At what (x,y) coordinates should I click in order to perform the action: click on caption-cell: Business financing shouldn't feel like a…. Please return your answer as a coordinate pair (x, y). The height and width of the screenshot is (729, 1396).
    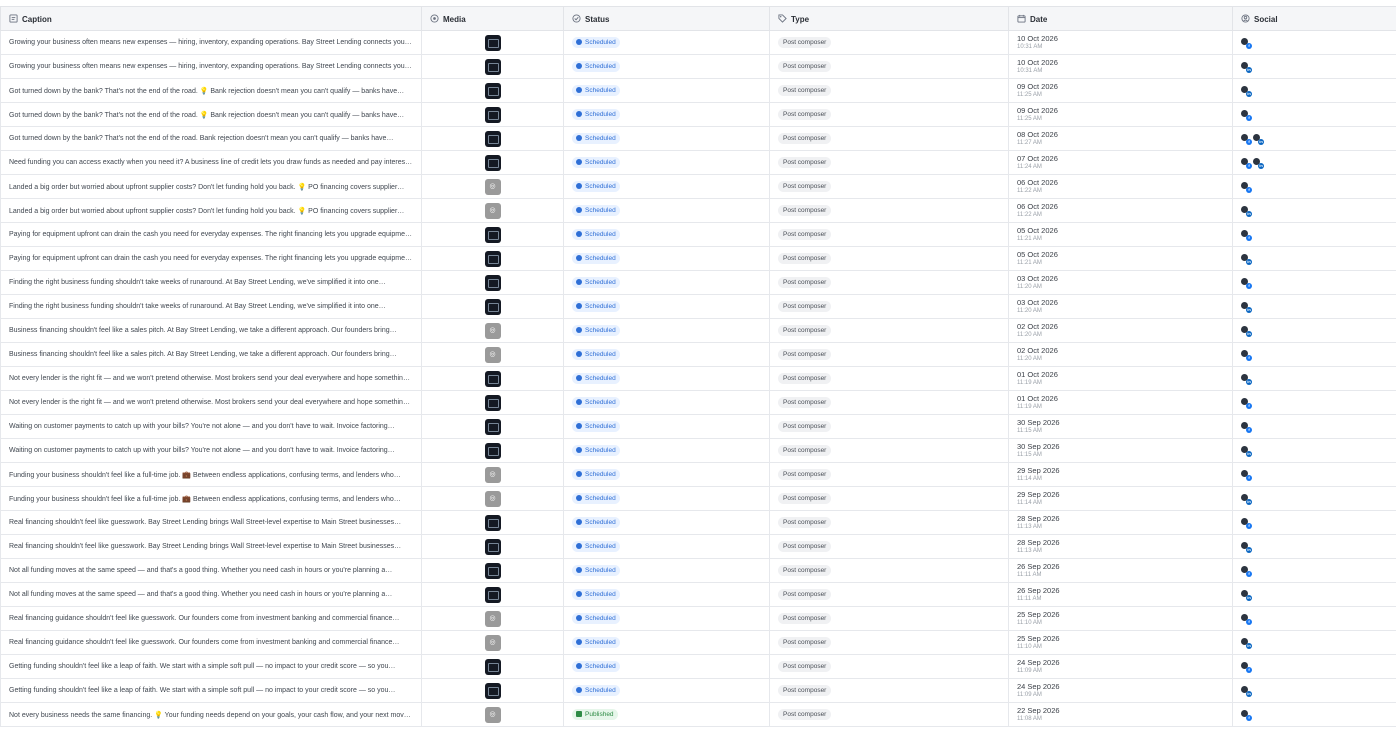
    Looking at the image, I should click on (211, 330).